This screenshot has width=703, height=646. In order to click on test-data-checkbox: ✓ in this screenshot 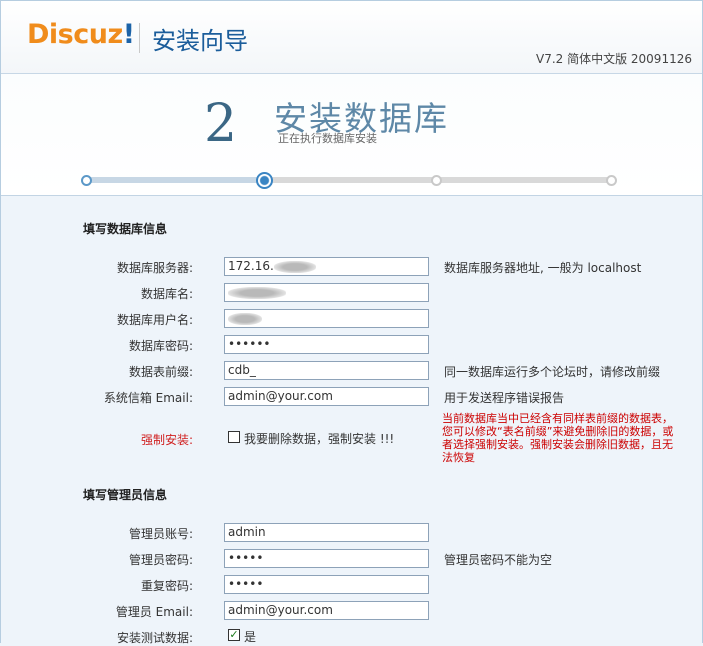, I will do `click(234, 635)`.